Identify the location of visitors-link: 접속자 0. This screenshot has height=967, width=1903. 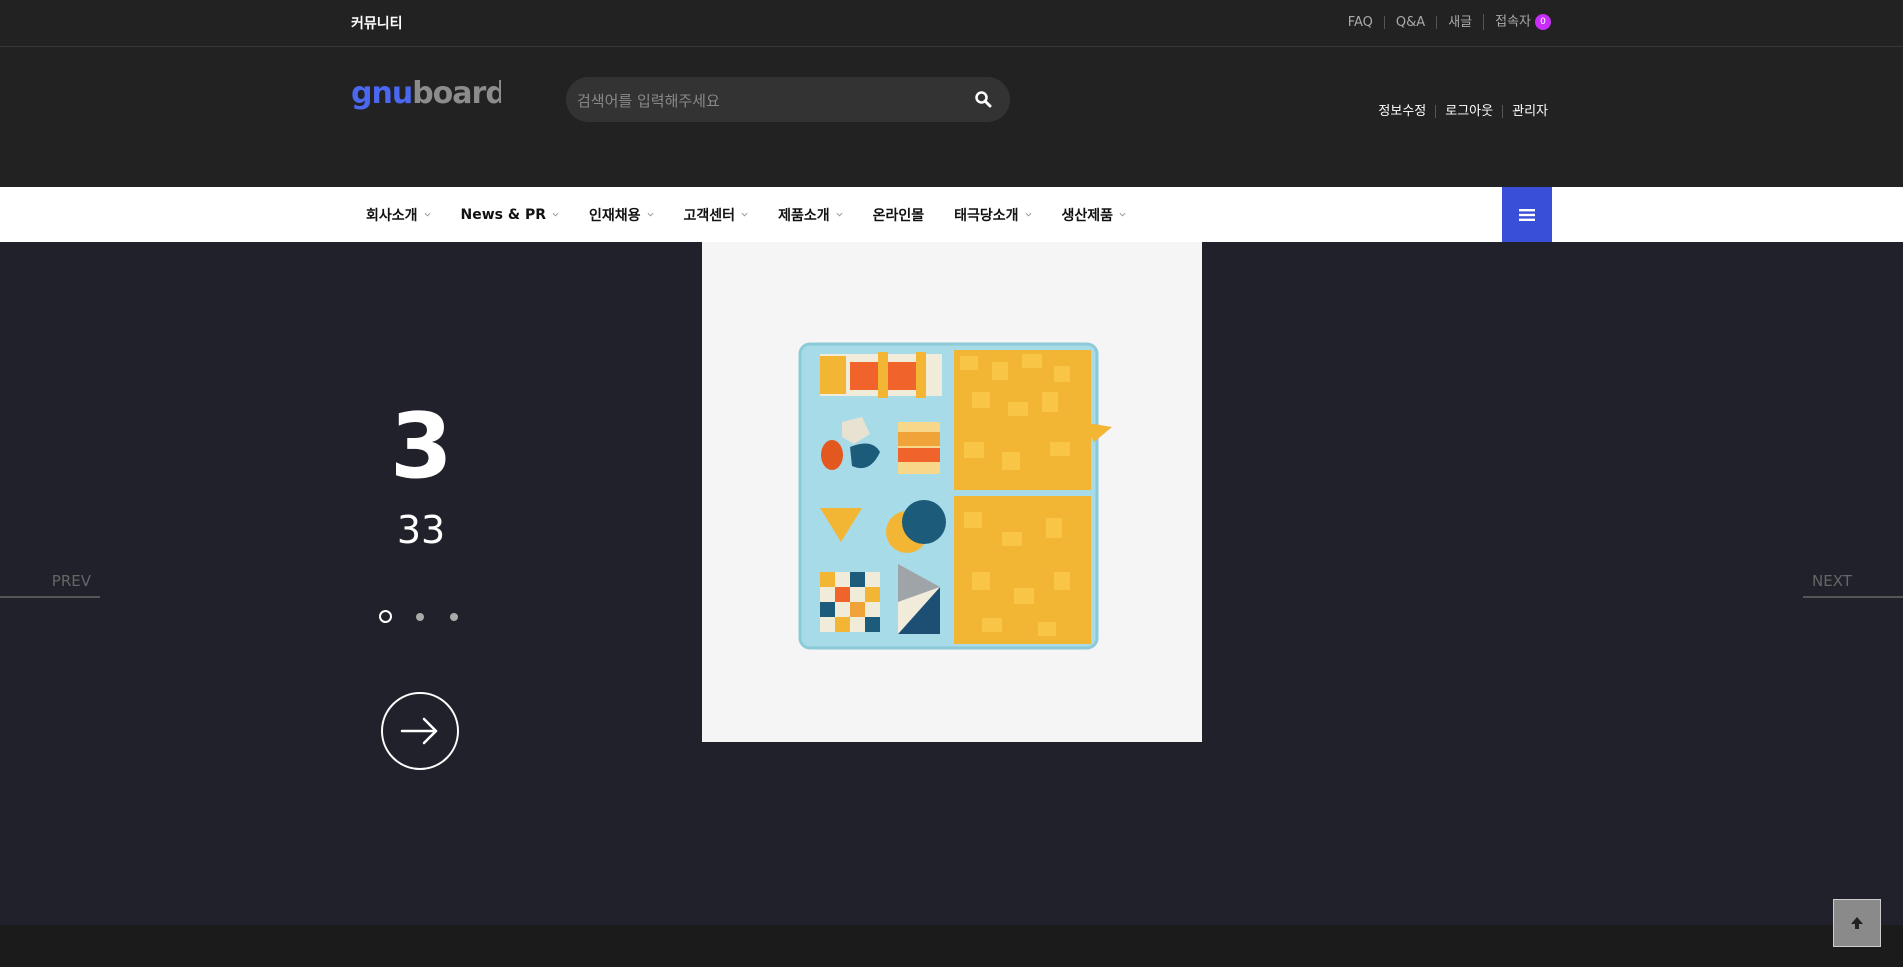
(1517, 22).